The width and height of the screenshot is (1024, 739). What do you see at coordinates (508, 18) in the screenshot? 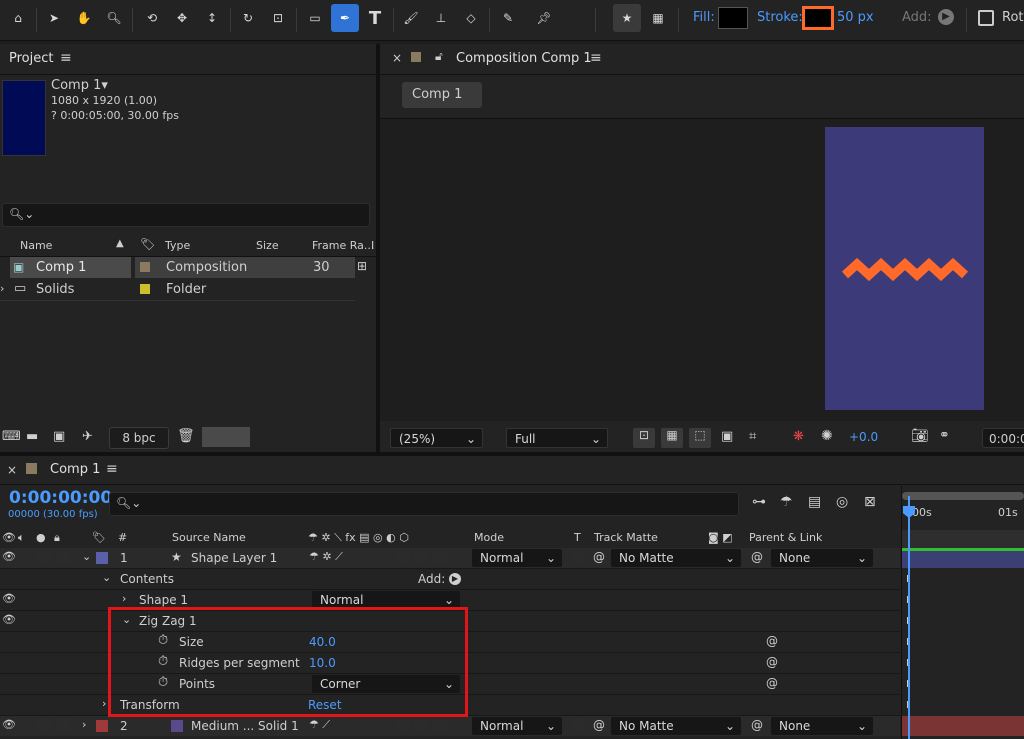
I see `roto-brush-tool-icon: ✎` at bounding box center [508, 18].